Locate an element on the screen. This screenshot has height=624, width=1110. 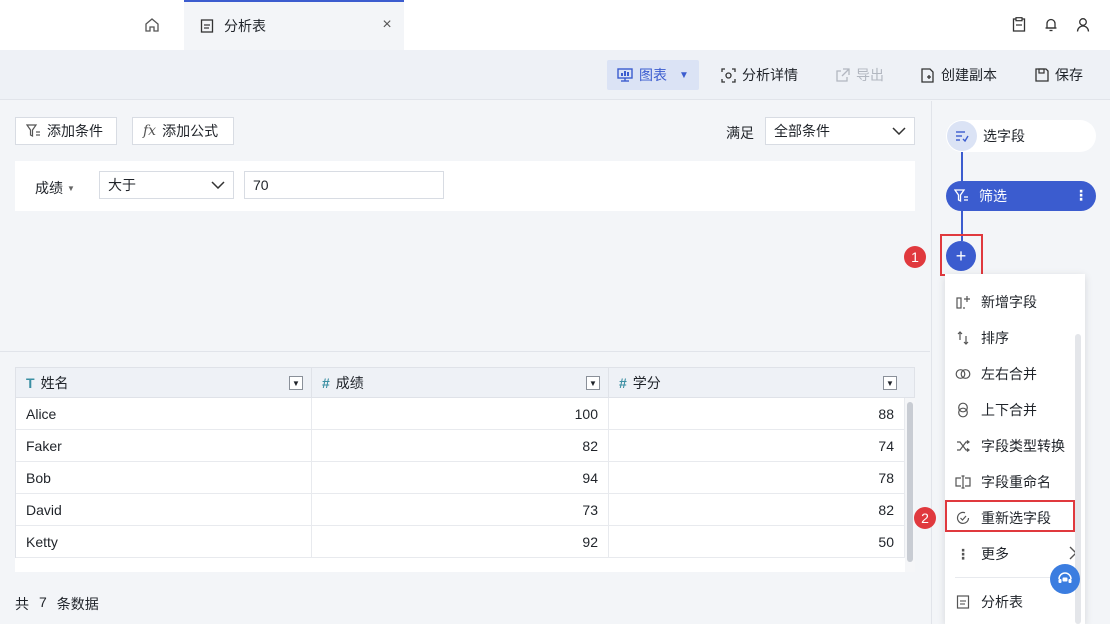
help-chat-button is located at coordinates (1065, 579).